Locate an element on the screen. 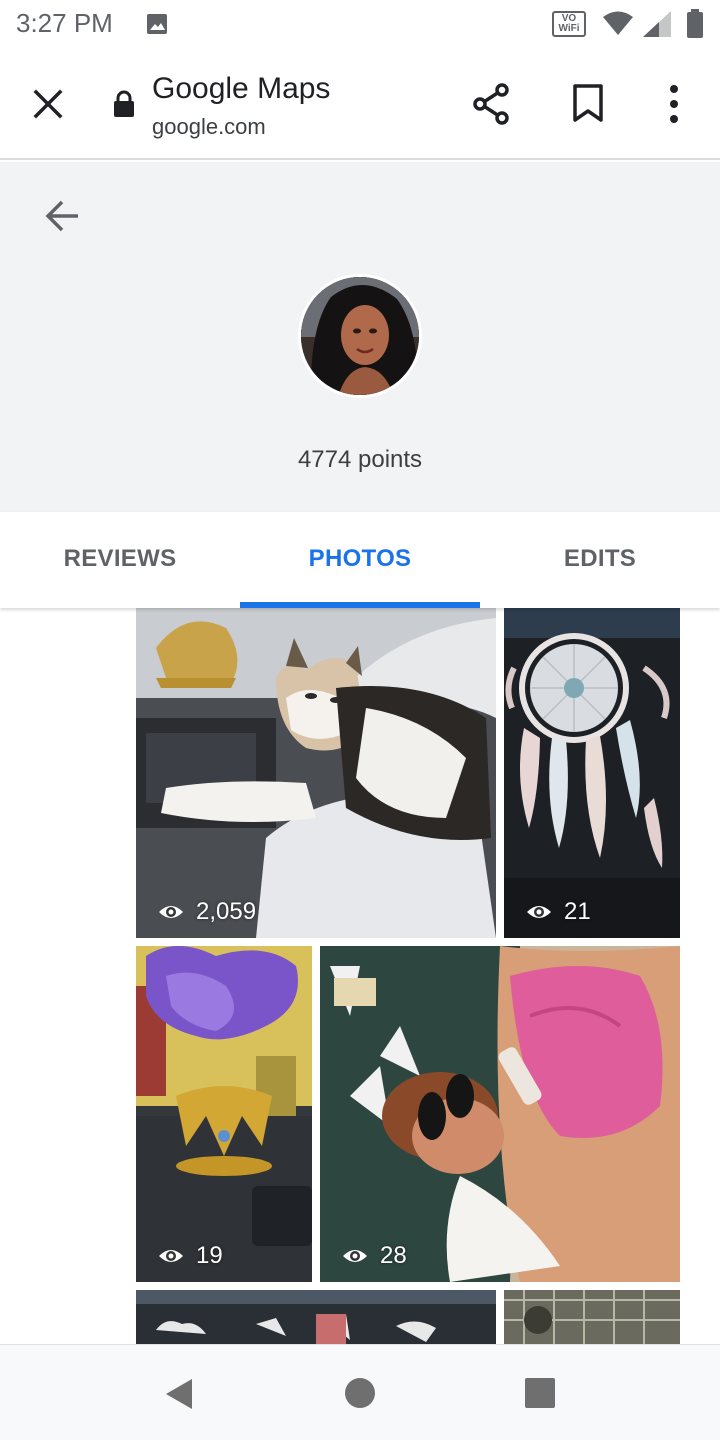  tab-reviews: REVIEWS is located at coordinates (120, 560).